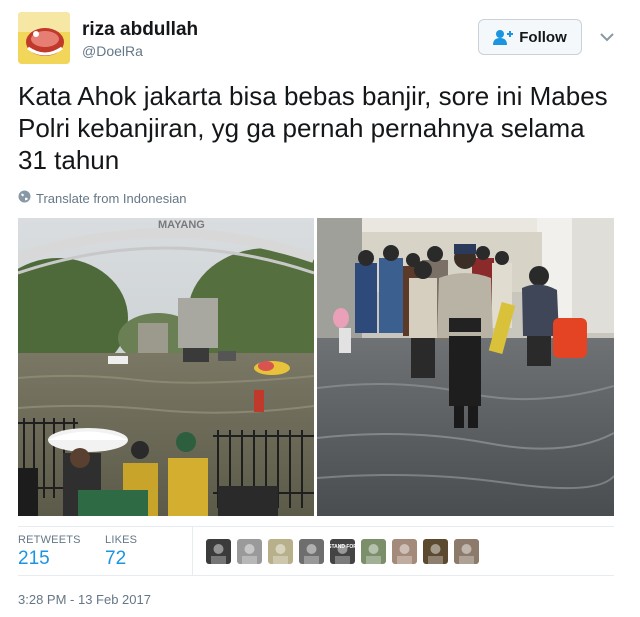 The width and height of the screenshot is (640, 617). Describe the element at coordinates (543, 37) in the screenshot. I see `follow-button-label: Follow` at that location.